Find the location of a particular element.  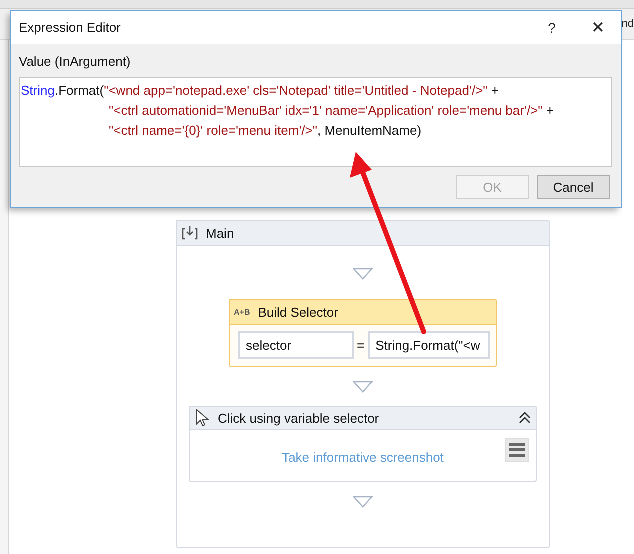

target-field: selector is located at coordinates (296, 345).